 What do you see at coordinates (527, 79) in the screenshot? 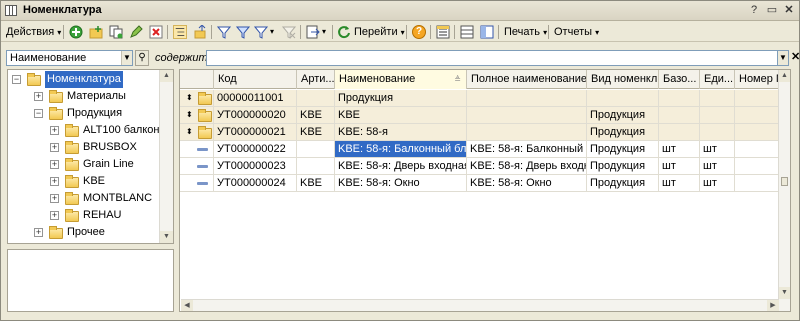
I see `column-header: Полное наименование` at bounding box center [527, 79].